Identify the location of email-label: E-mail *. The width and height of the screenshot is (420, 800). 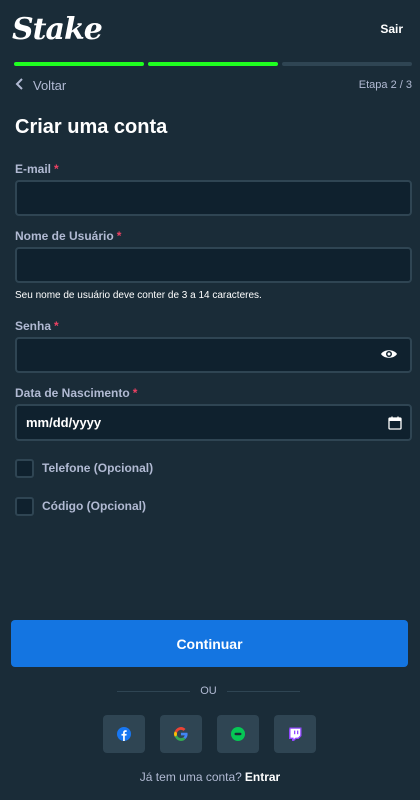
(37, 169).